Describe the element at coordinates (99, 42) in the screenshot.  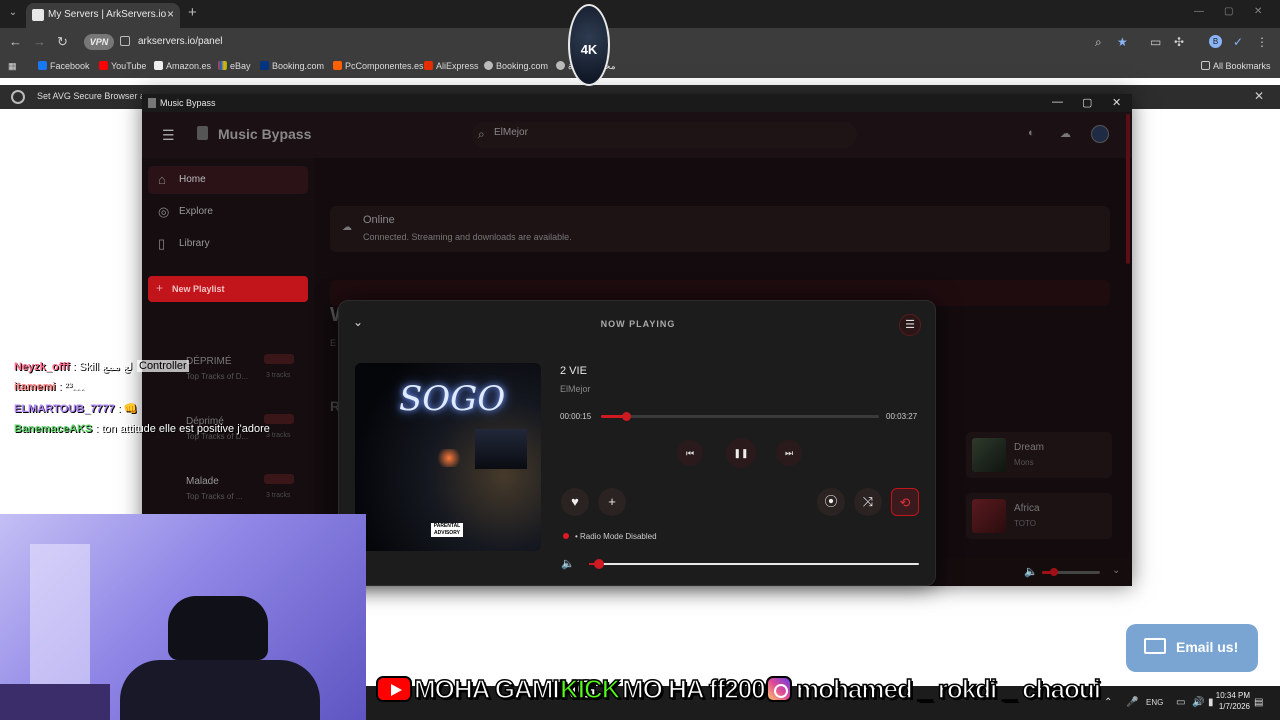
I see `vpn-badge: VPN` at that location.